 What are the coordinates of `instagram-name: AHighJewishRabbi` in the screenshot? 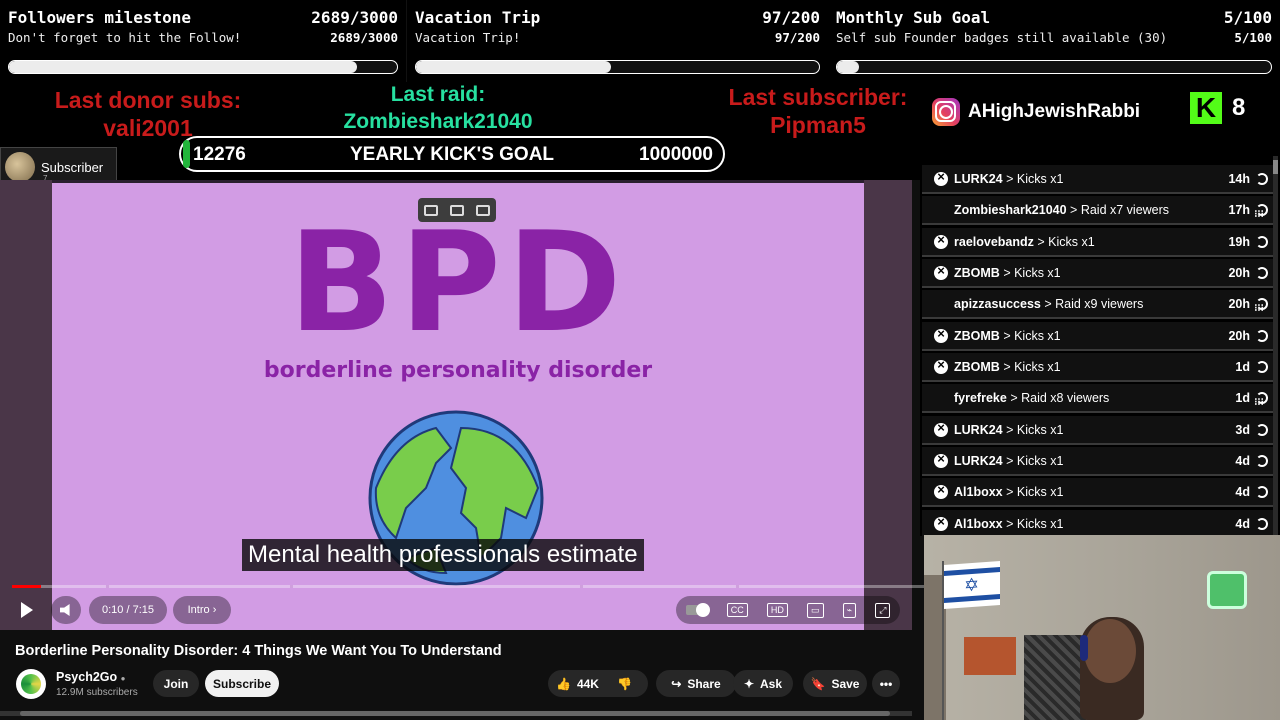 It's located at (1054, 111).